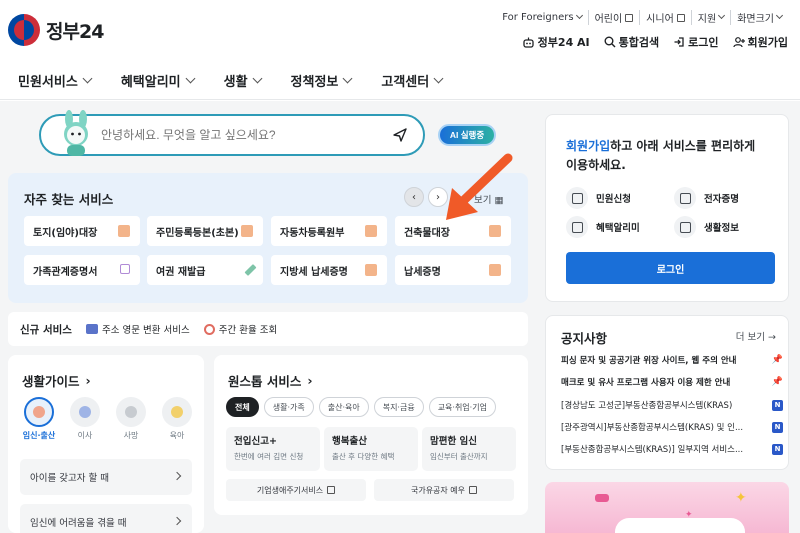 This screenshot has height=533, width=800. I want to click on folder-icon, so click(91, 329).